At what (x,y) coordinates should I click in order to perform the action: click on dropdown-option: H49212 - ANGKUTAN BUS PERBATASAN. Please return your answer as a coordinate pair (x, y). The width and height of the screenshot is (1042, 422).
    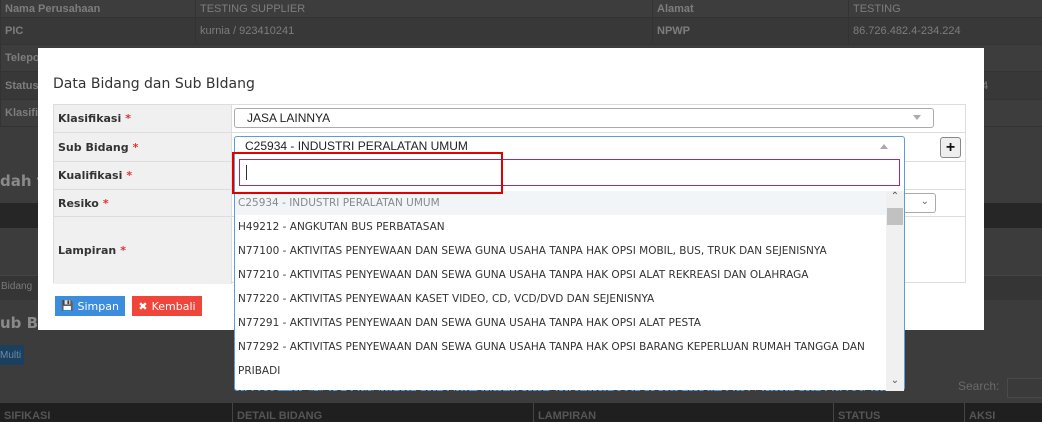
    Looking at the image, I should click on (561, 227).